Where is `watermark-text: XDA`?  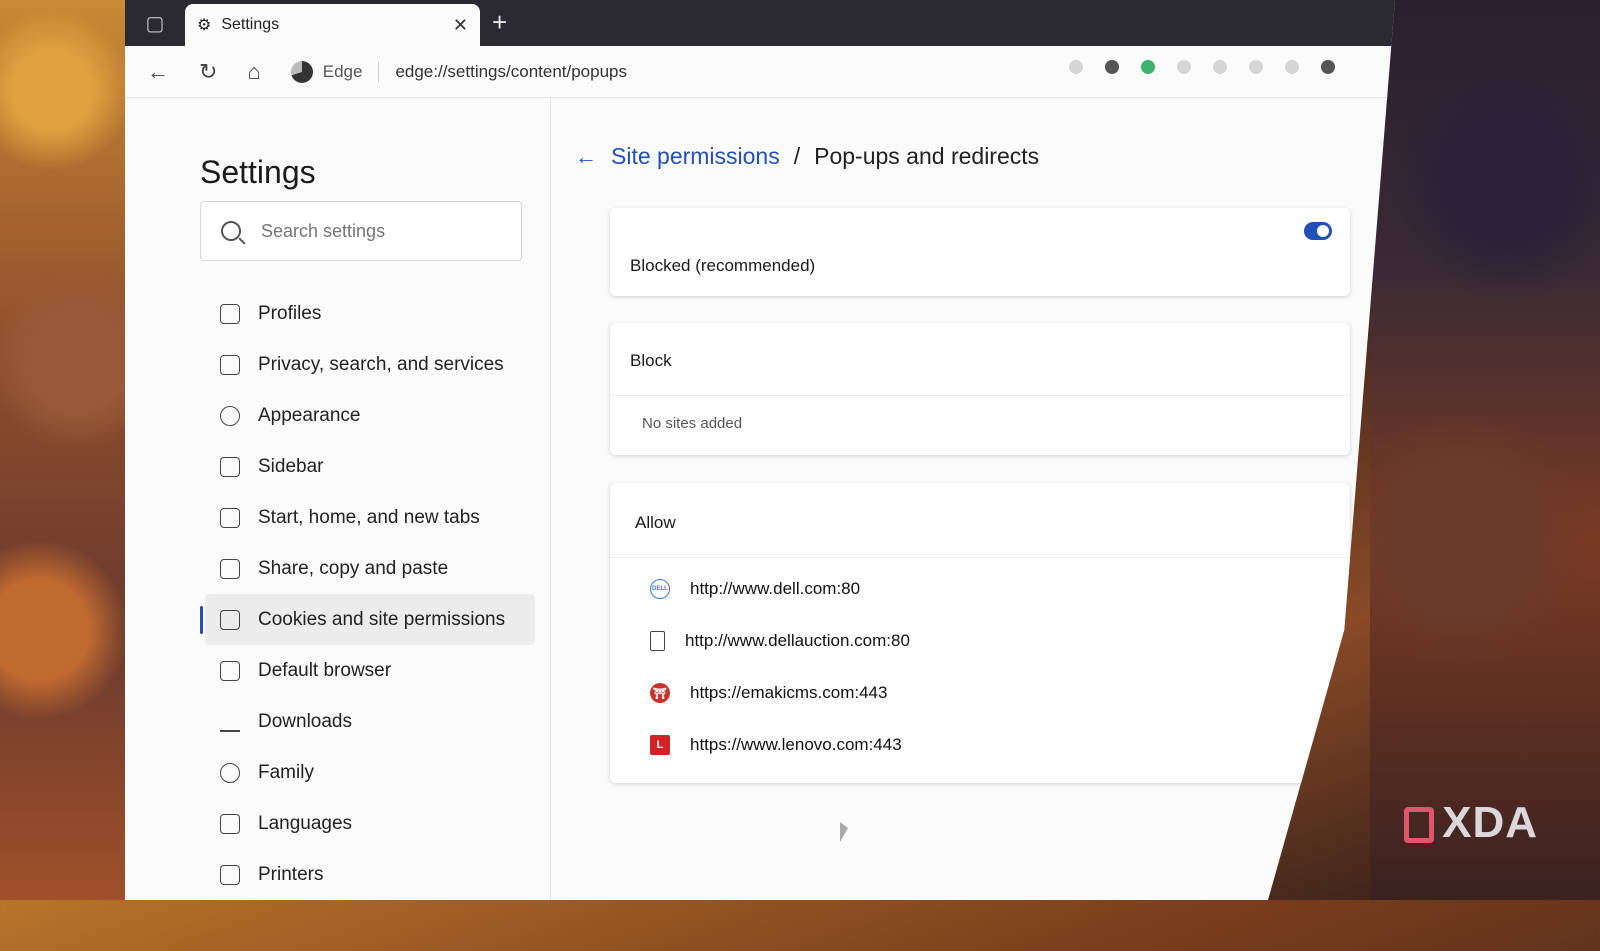 watermark-text: XDA is located at coordinates (1490, 822).